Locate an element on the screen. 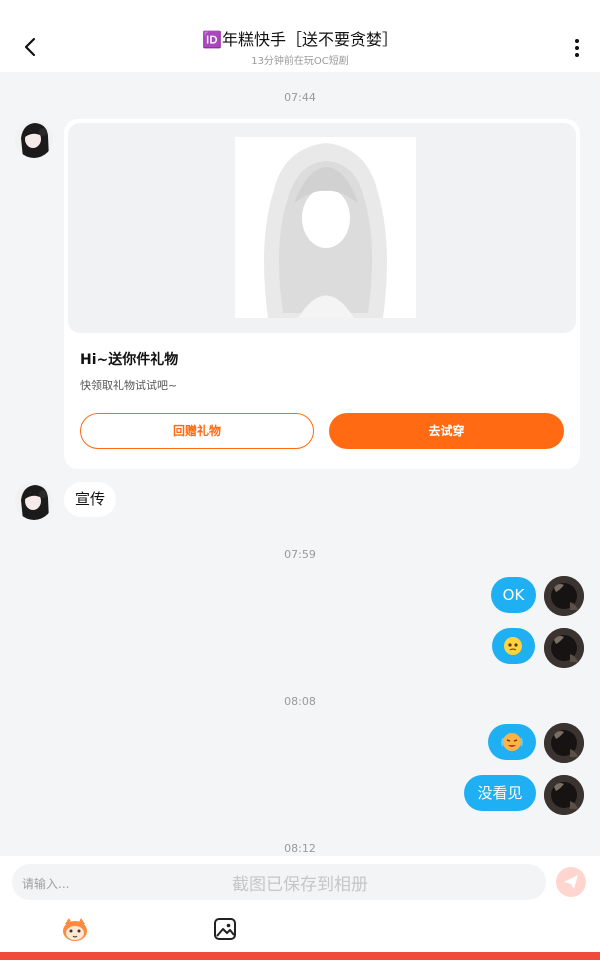  gift-card-title: Hi~送你件礼物 is located at coordinates (129, 360).